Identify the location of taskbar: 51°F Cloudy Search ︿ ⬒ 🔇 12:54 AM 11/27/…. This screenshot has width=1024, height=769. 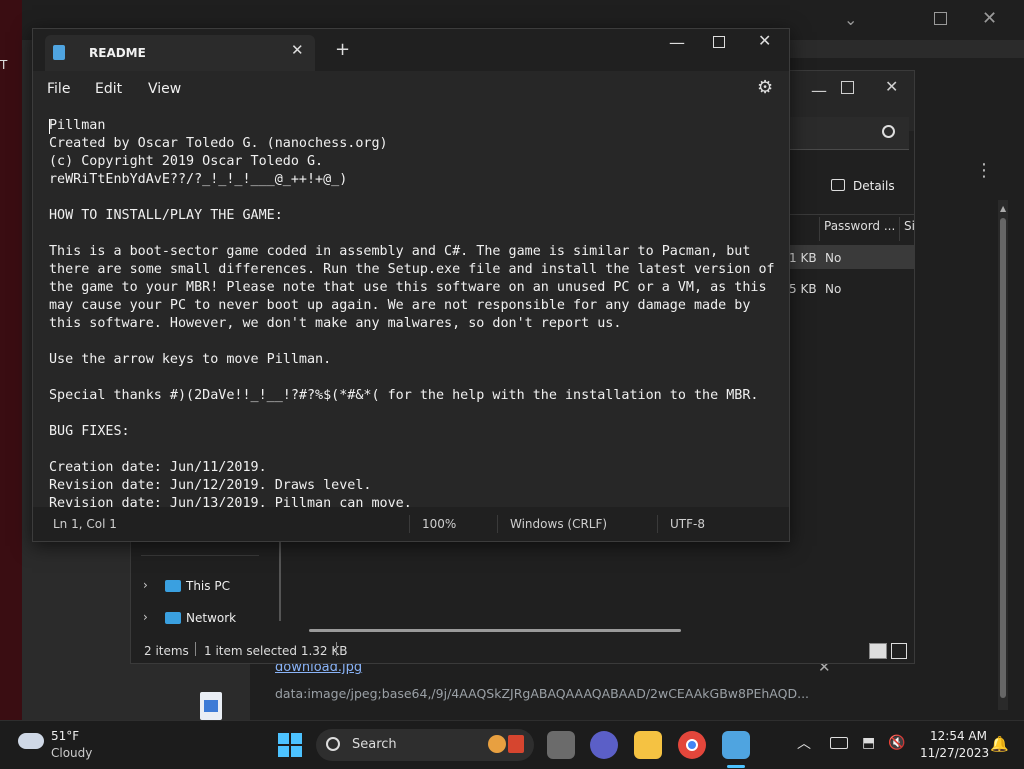
(512, 744).